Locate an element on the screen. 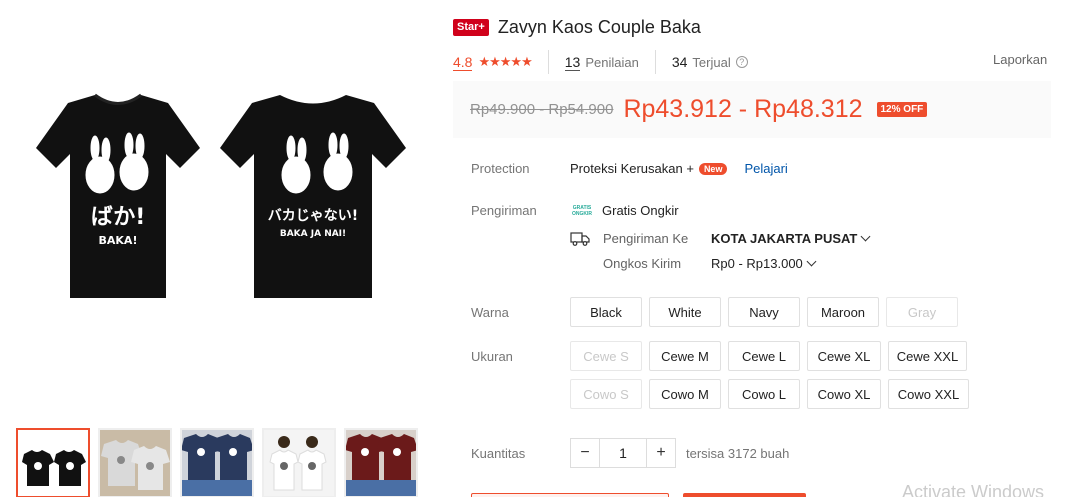 The height and width of the screenshot is (497, 1084). windows-activation-watermark: Activate Windows is located at coordinates (973, 489).